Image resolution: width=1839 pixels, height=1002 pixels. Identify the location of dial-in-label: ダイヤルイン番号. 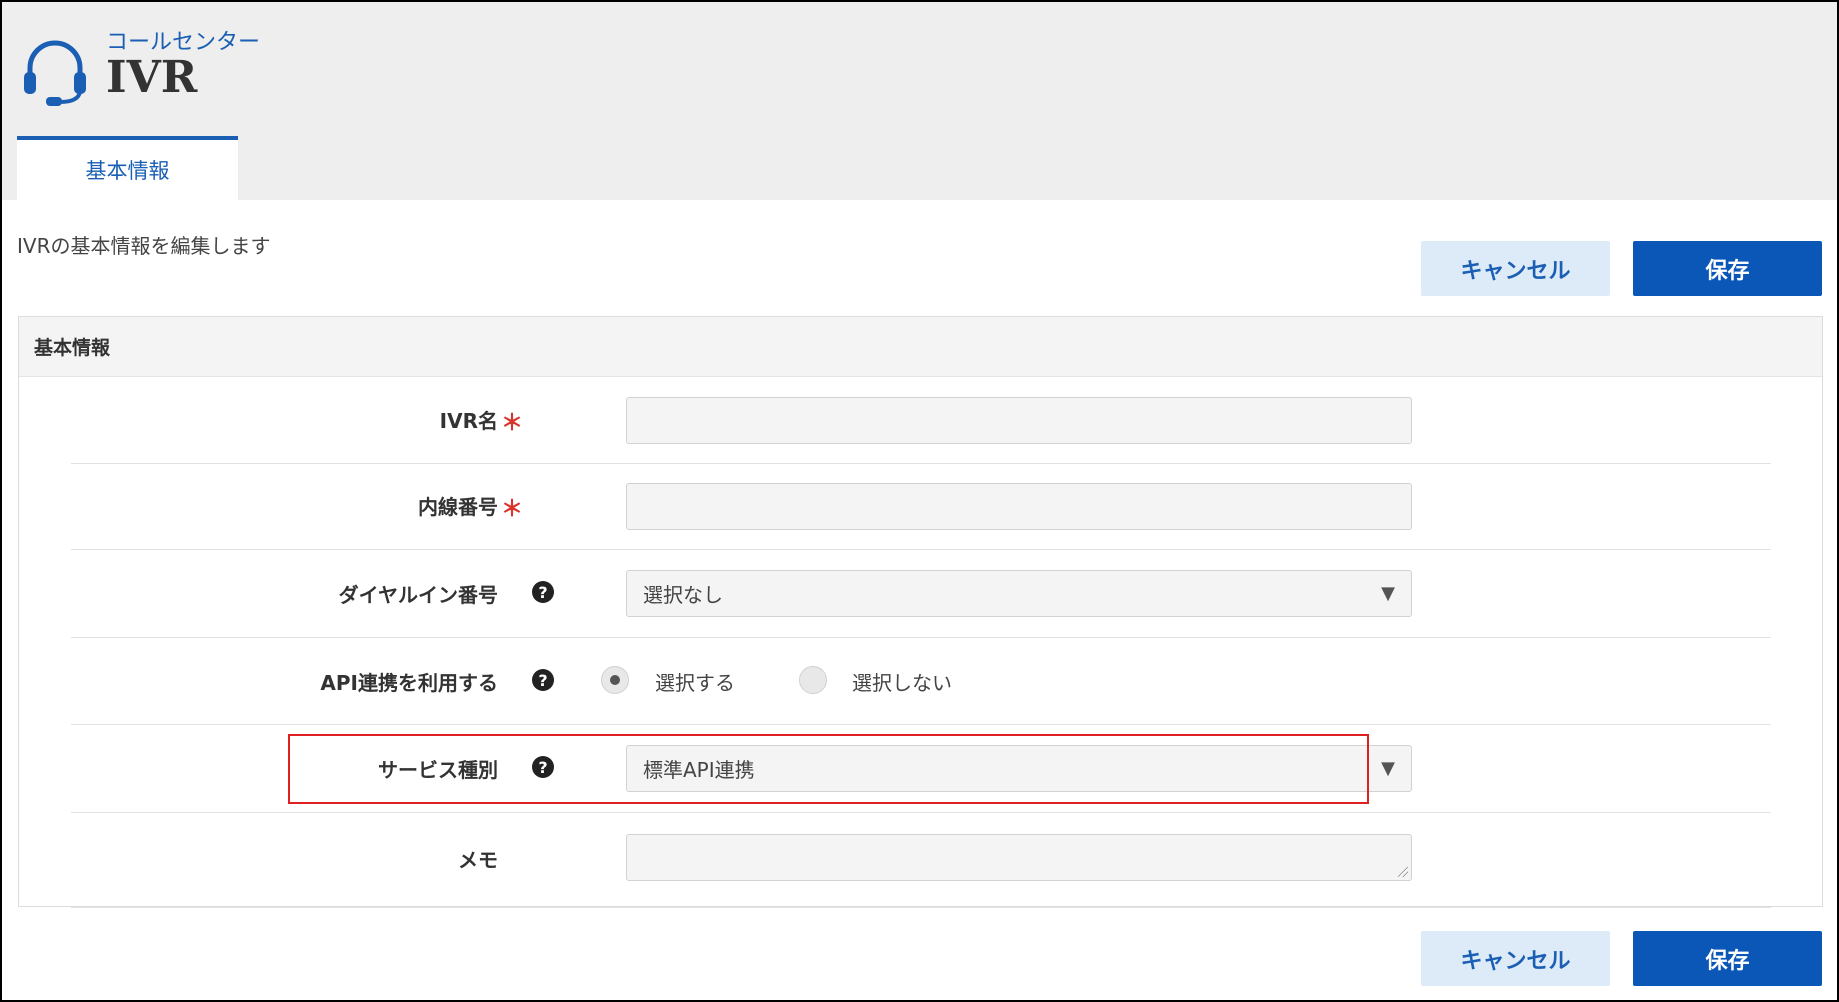
(418, 595).